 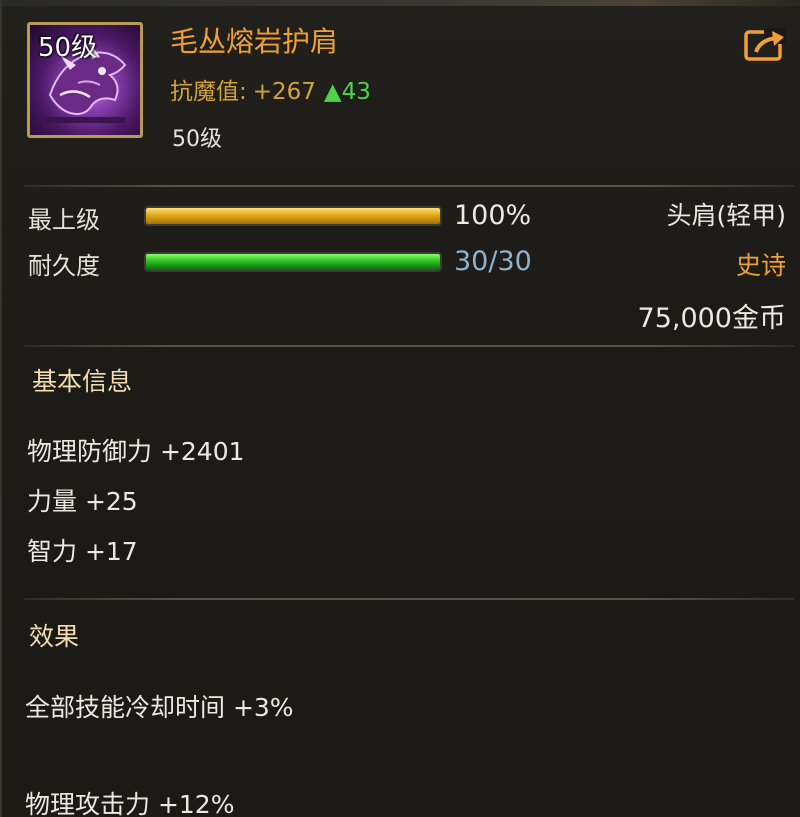 I want to click on effect-physical-attack: 物理攻击力 +12%, so click(x=130, y=803).